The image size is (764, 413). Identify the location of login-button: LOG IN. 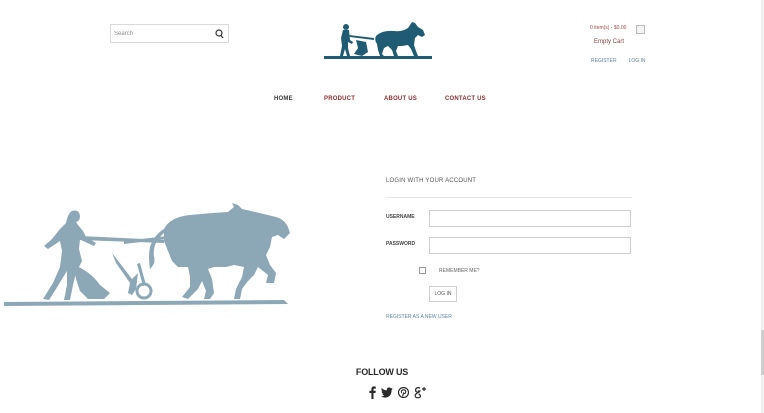
(443, 294).